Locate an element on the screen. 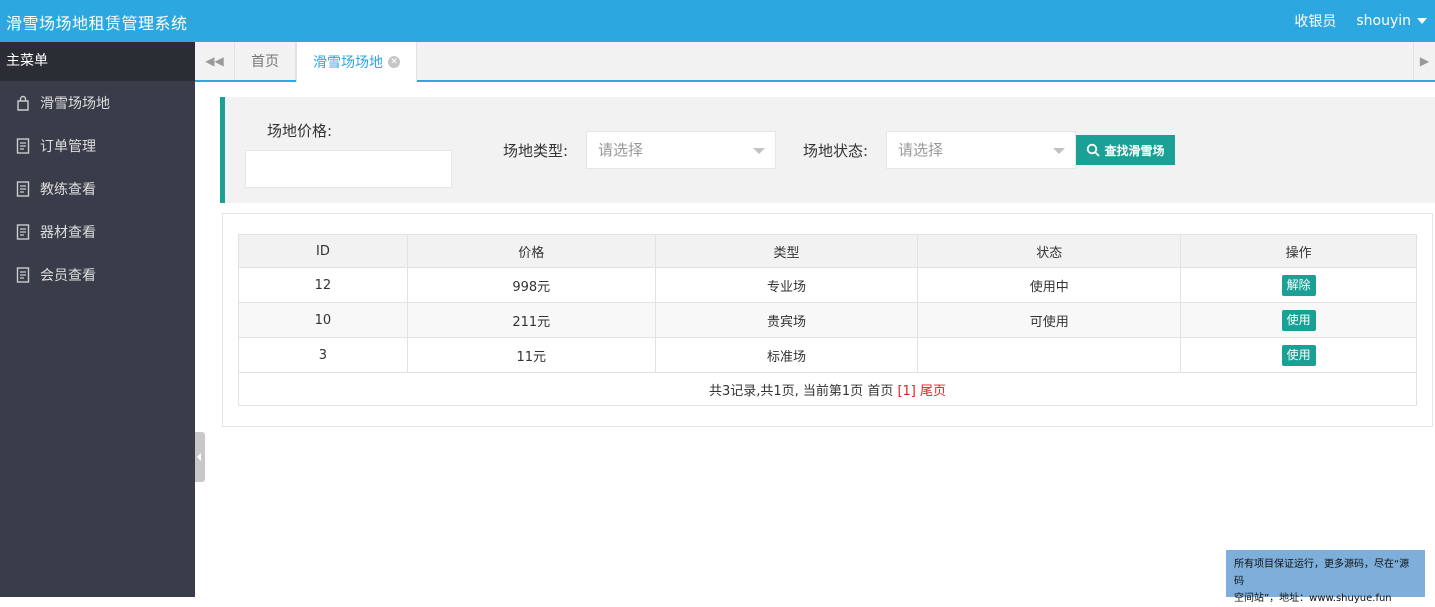  cell-type: 标准场 is located at coordinates (786, 355).